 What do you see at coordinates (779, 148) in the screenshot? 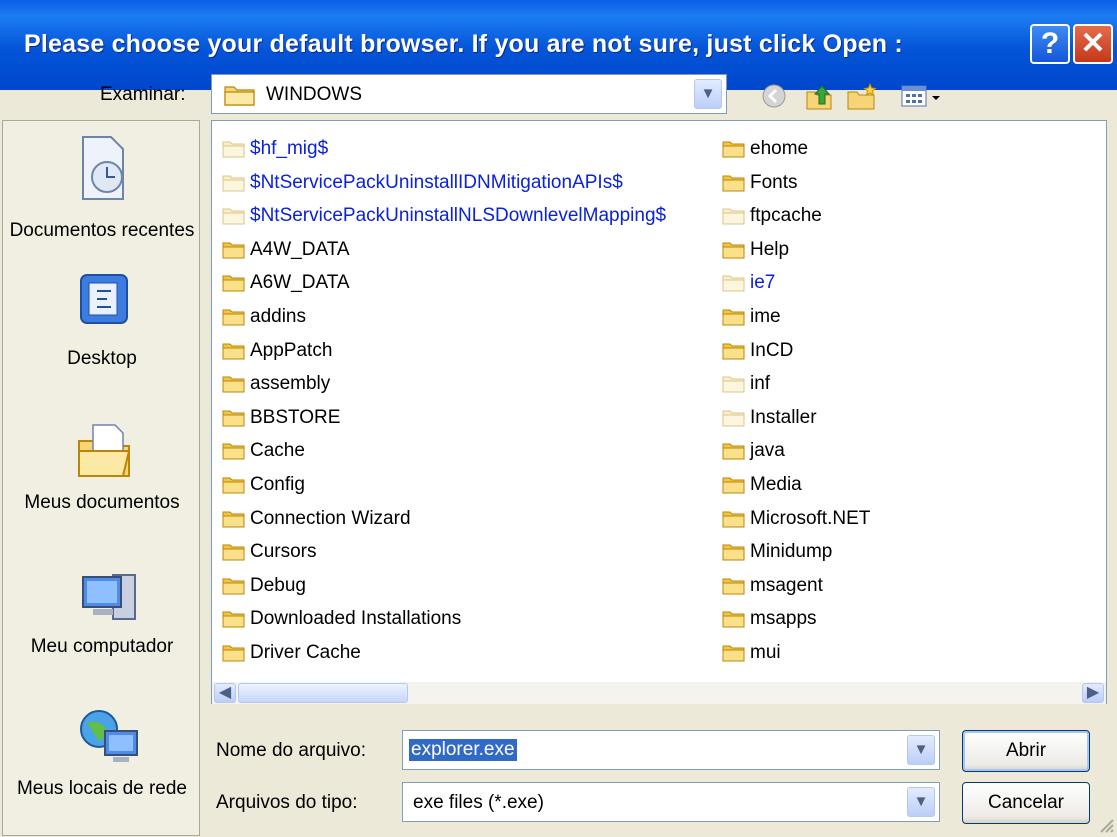
I see `folder-item-name: ehome` at bounding box center [779, 148].